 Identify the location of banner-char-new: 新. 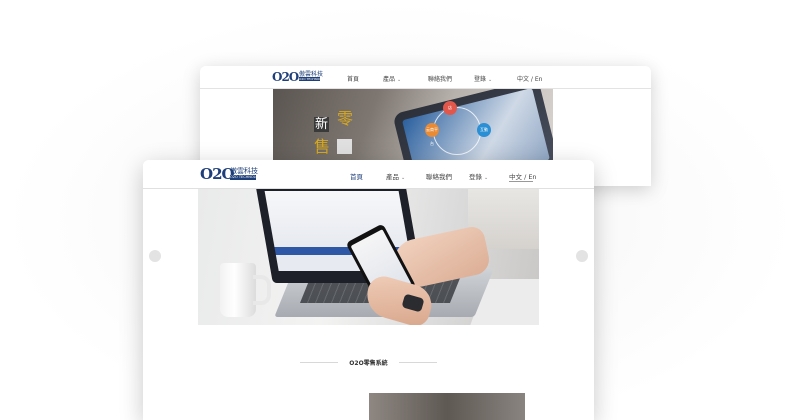
(321, 124).